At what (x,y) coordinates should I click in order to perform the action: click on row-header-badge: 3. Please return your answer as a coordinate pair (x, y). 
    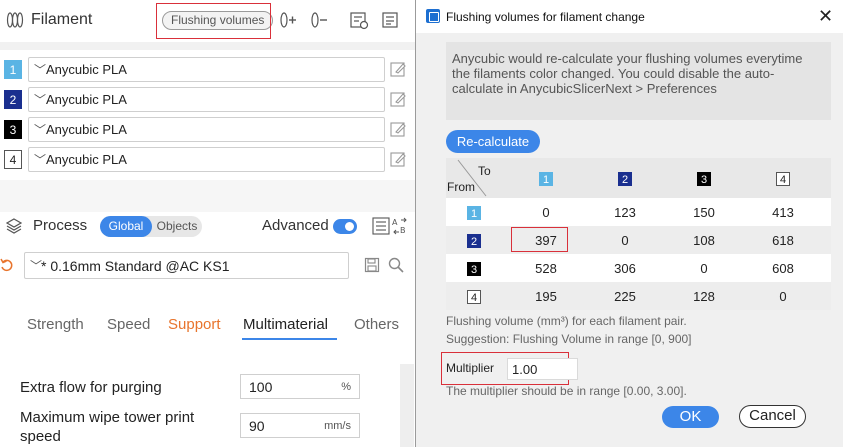
    Looking at the image, I should click on (474, 269).